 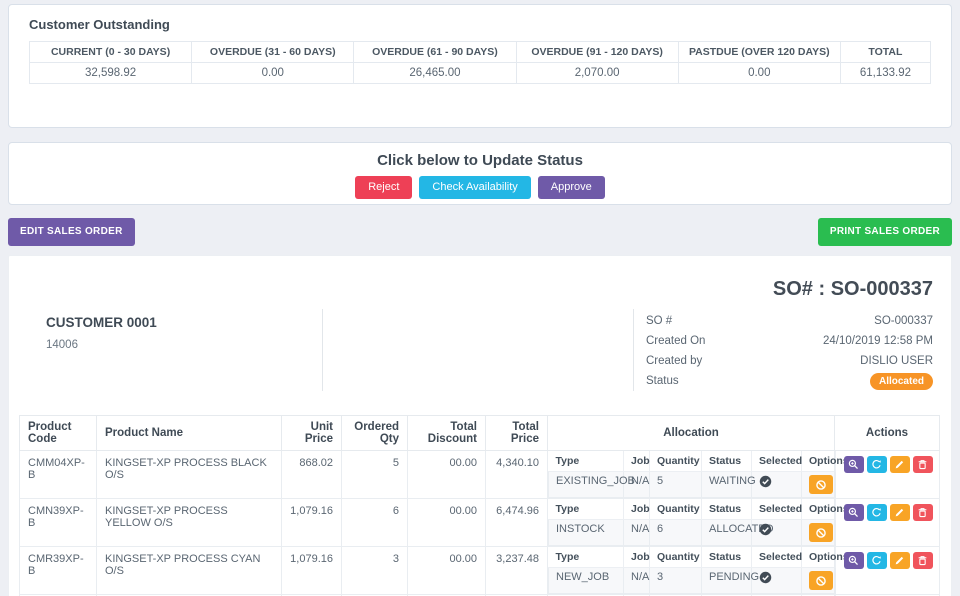 I want to click on allocation-status-cell: WAITING, so click(x=728, y=484).